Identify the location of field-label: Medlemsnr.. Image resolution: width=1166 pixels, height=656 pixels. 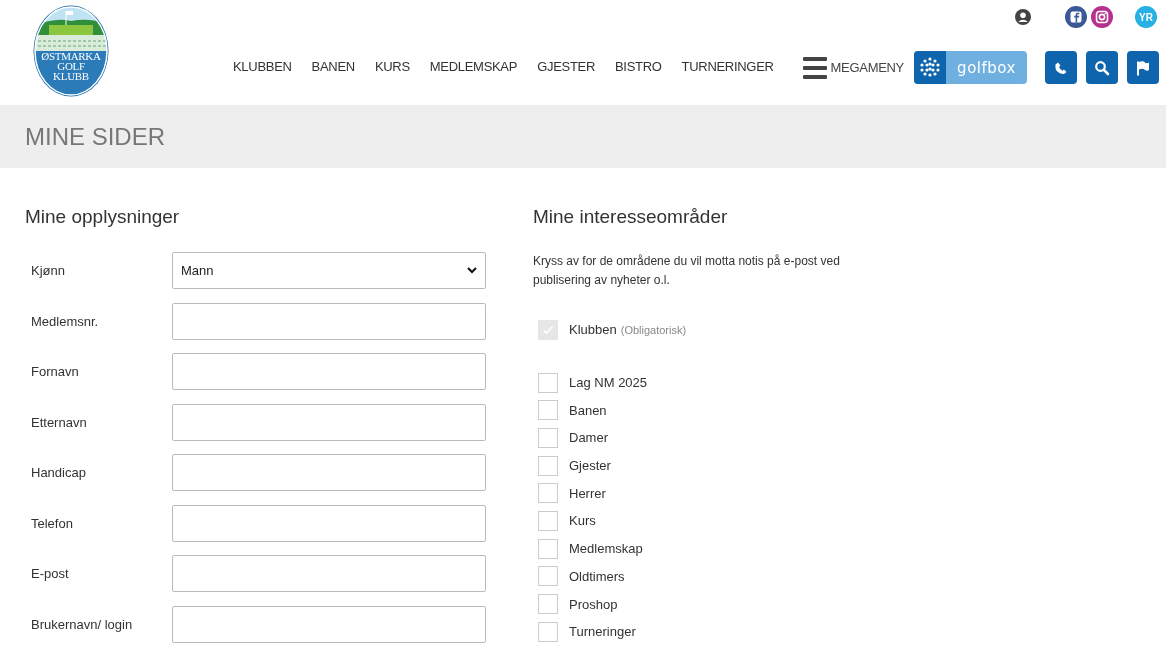
(65, 321).